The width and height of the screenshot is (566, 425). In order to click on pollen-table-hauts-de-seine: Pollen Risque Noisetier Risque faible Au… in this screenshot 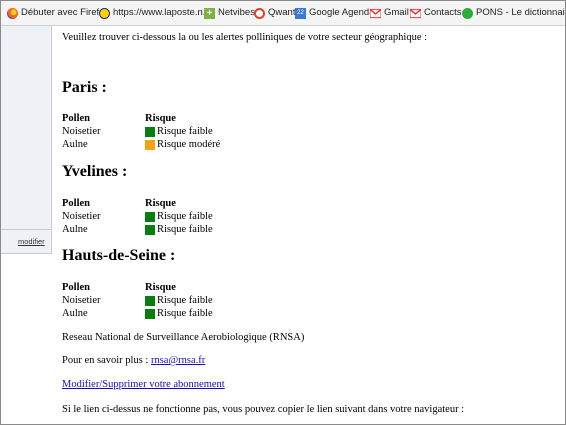, I will do `click(212, 300)`.